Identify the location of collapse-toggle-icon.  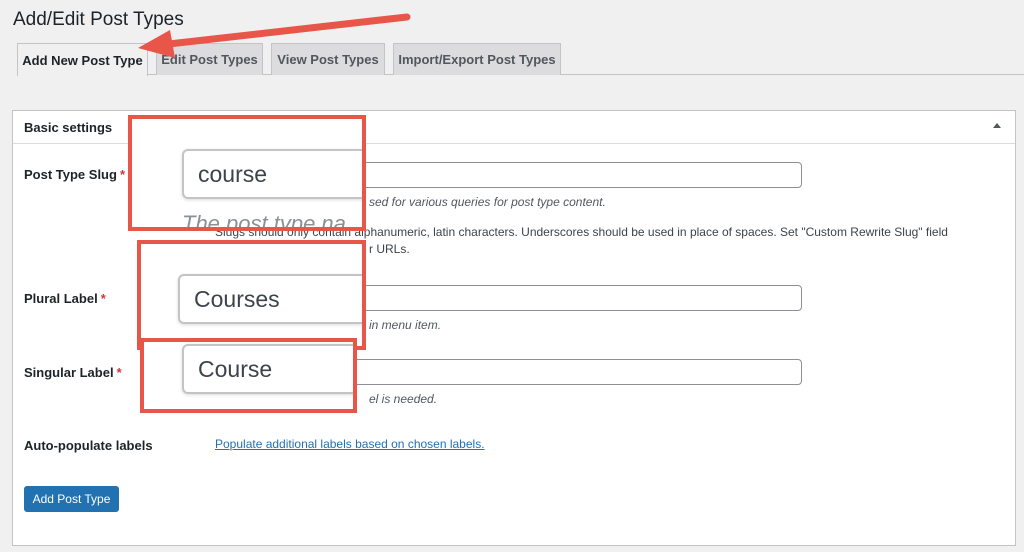
(997, 125).